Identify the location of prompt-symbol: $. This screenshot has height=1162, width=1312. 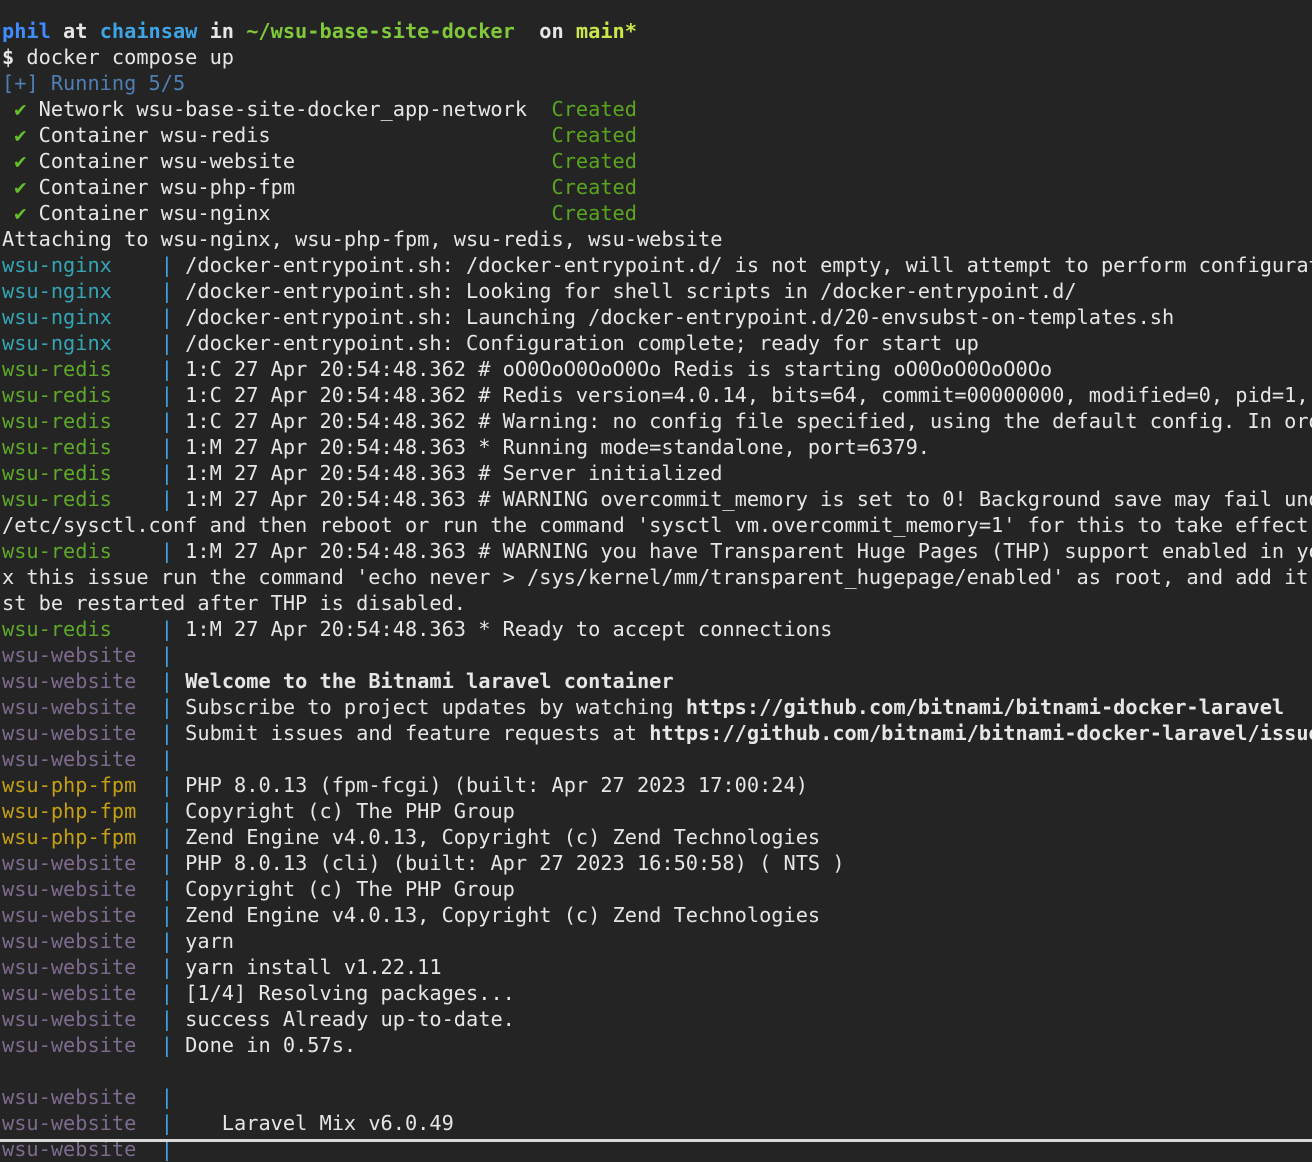
(14, 57).